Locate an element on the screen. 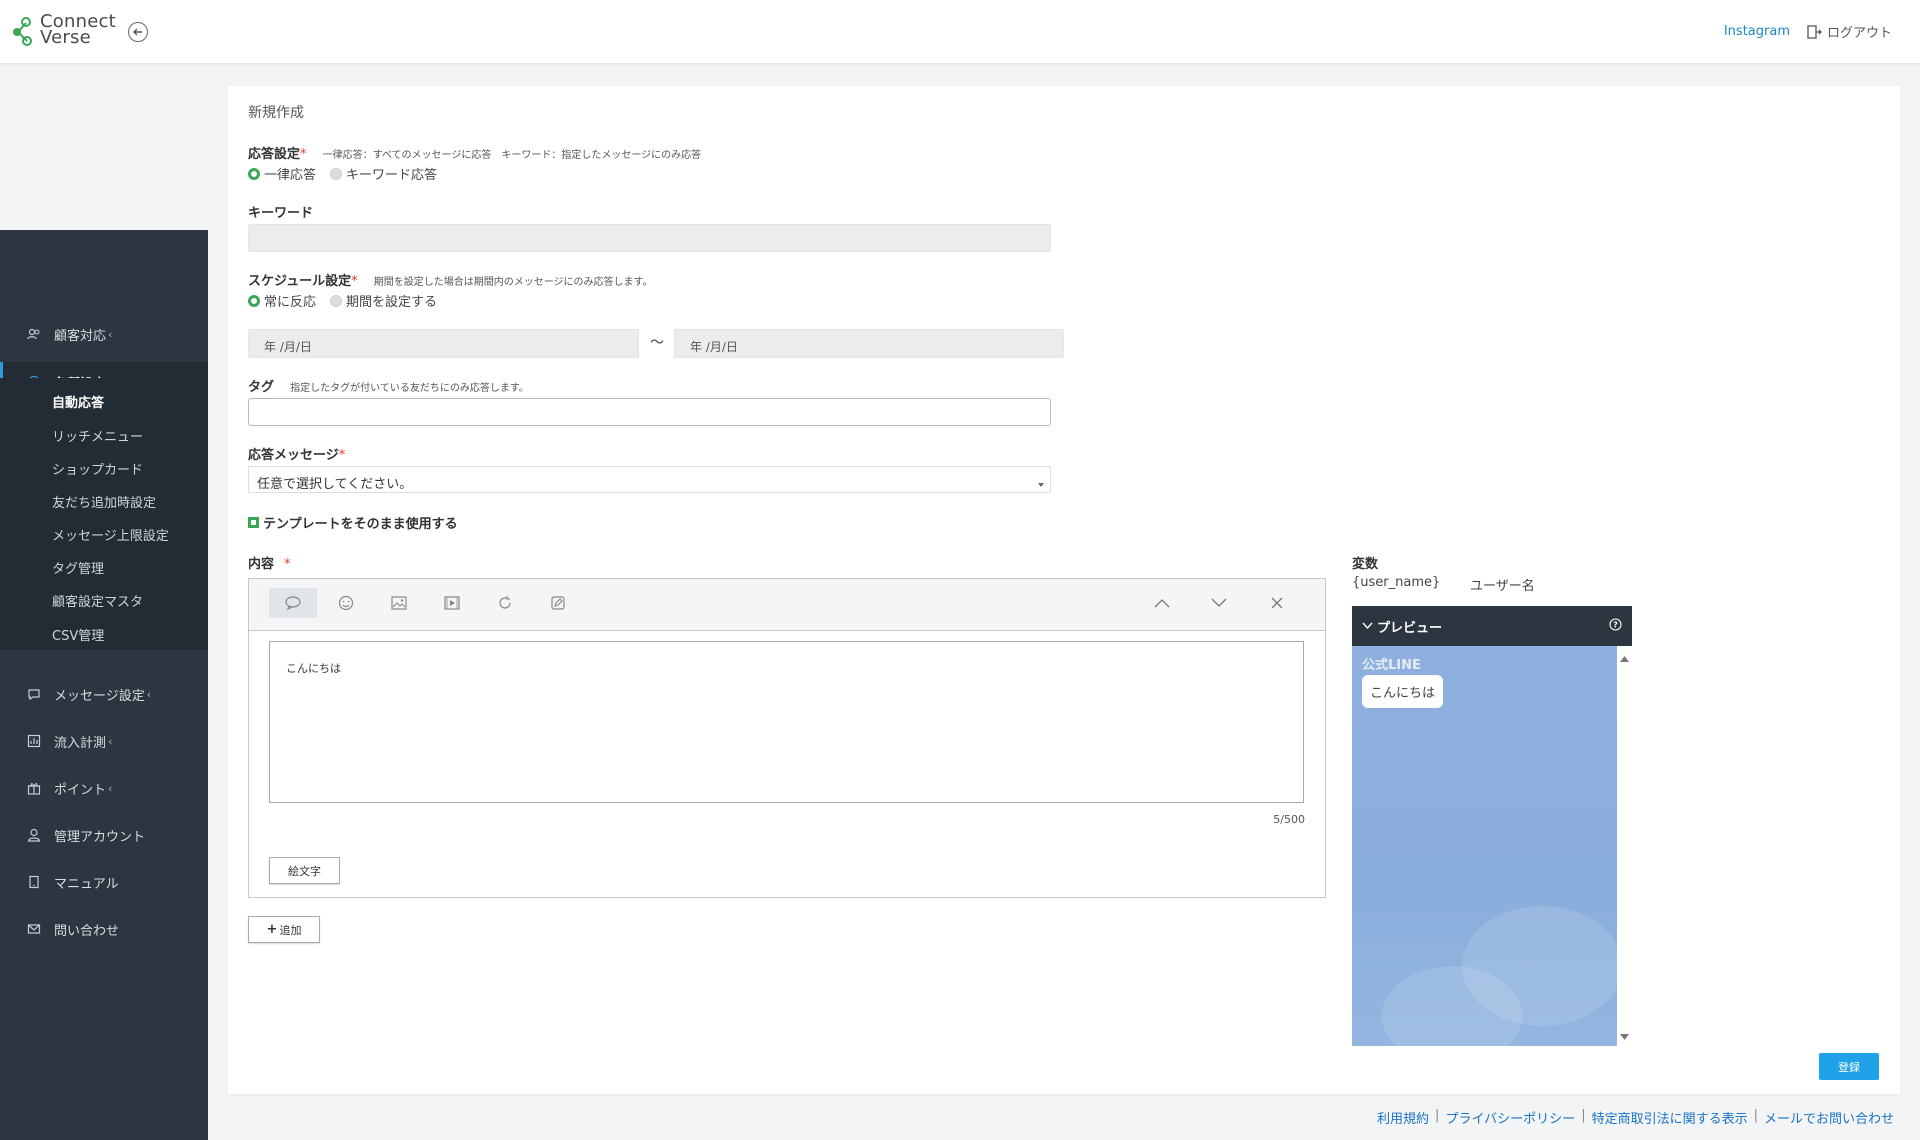 This screenshot has width=1920, height=1140. sidebar-item-label: メッセージ設定 is located at coordinates (99, 696).